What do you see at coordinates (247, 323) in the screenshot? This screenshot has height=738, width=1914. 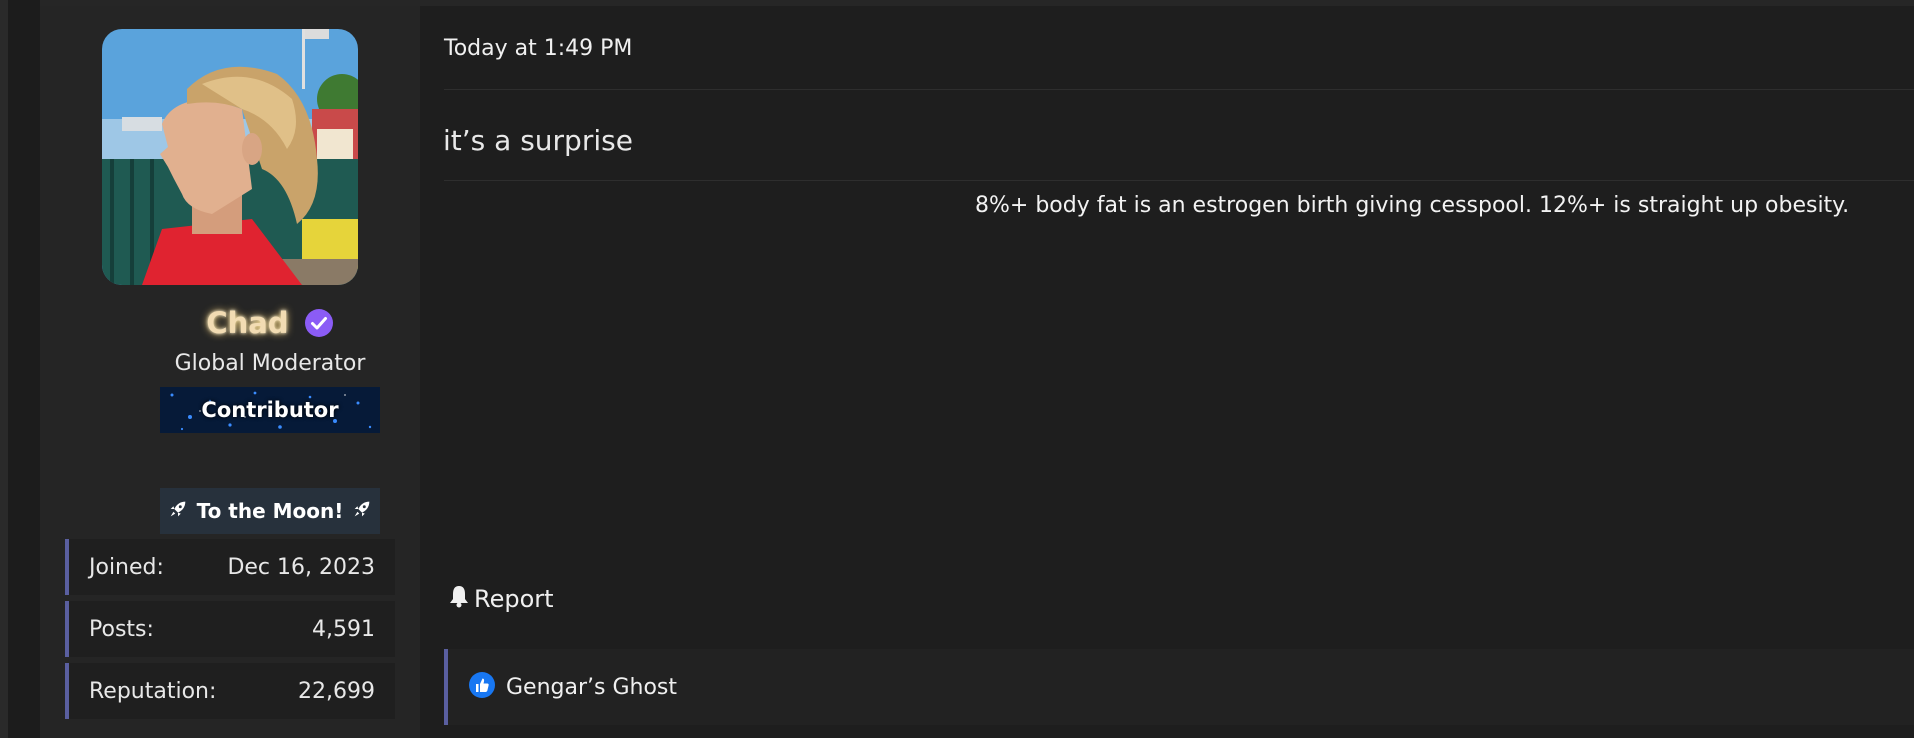 I see `username: Chad` at bounding box center [247, 323].